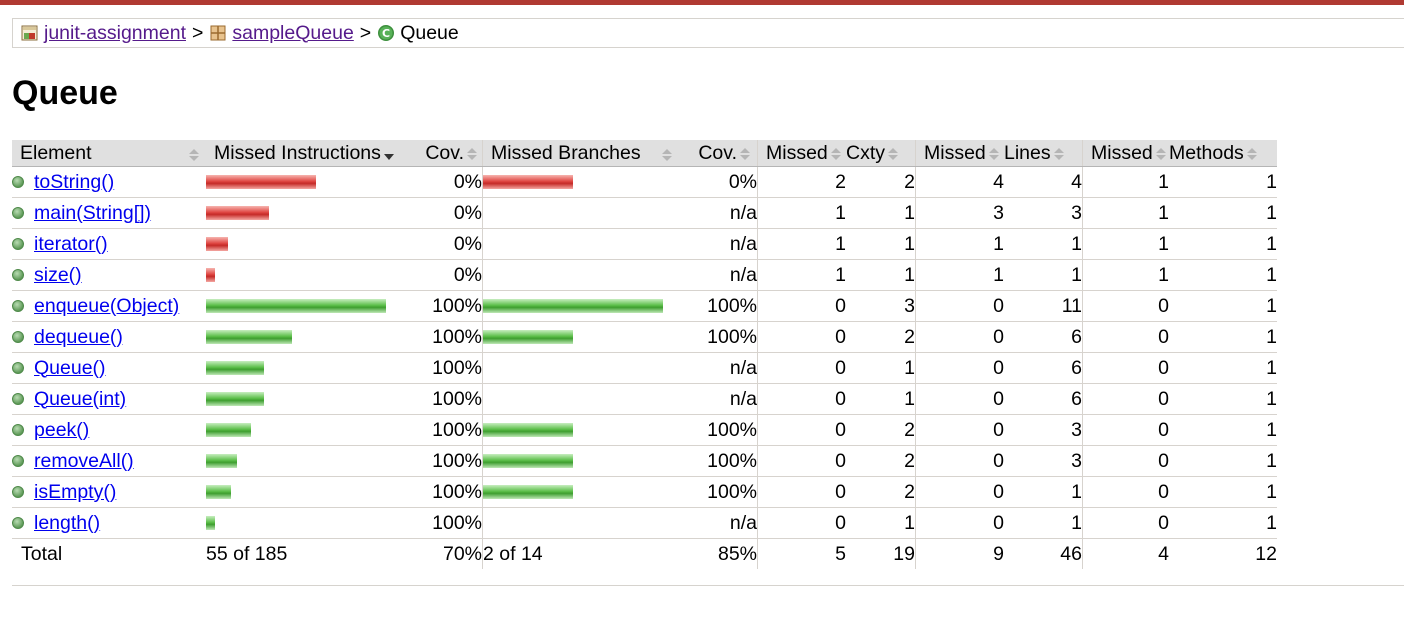  Describe the element at coordinates (1071, 553) in the screenshot. I see `total-lines: 46` at that location.